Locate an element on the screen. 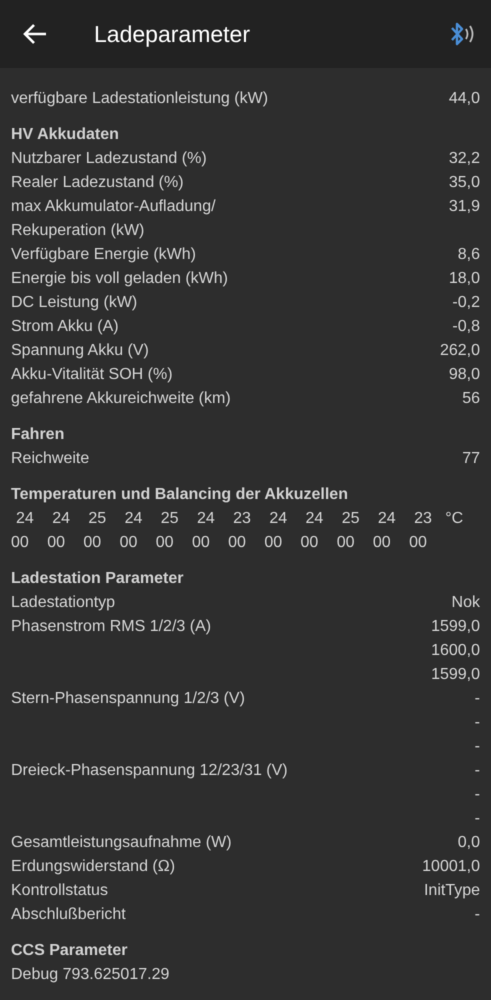 The height and width of the screenshot is (1000, 491). parameter-value: InitType is located at coordinates (452, 891).